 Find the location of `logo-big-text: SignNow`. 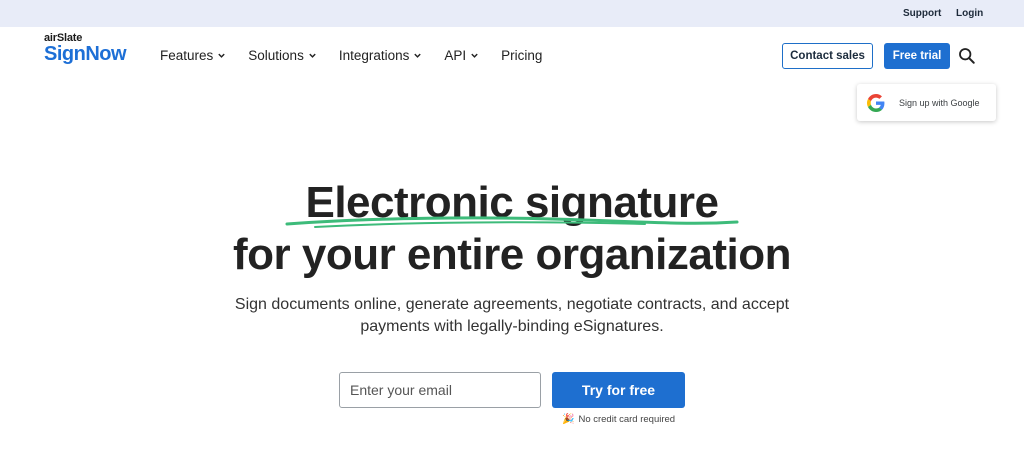

logo-big-text: SignNow is located at coordinates (85, 54).